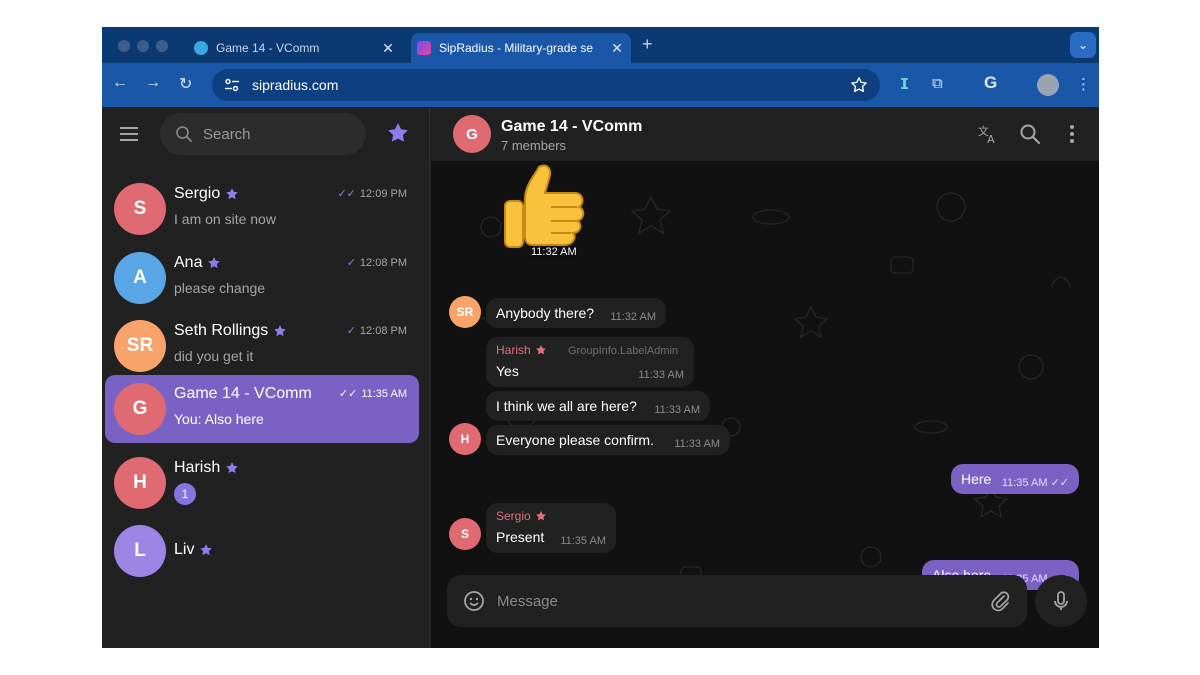 The height and width of the screenshot is (675, 1200). Describe the element at coordinates (1072, 134) in the screenshot. I see `more-vertical-icon` at that location.